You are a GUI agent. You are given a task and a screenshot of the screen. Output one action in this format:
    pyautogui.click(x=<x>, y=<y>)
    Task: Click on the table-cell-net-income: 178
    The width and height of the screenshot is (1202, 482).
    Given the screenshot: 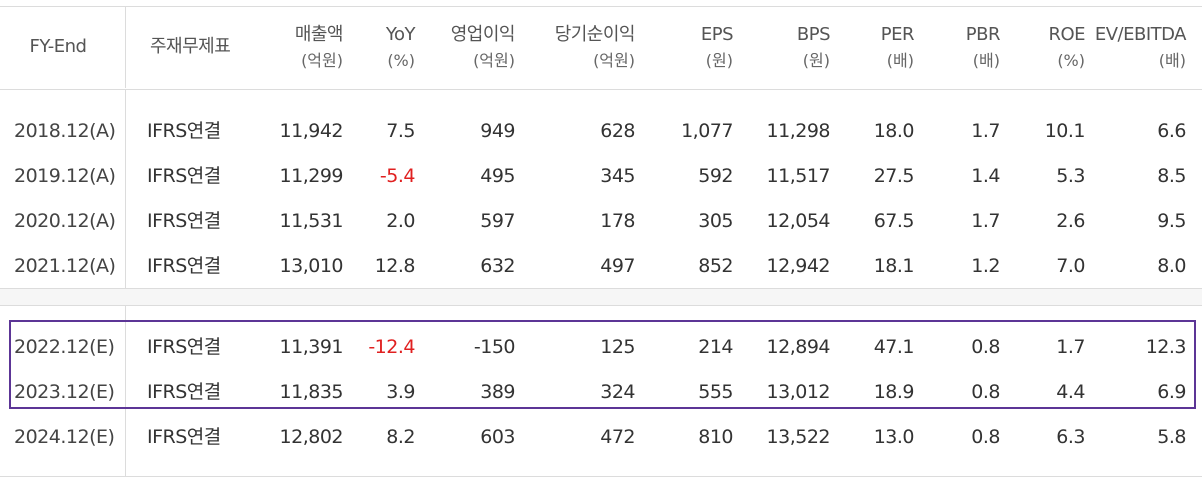 What is the action you would take?
    pyautogui.click(x=617, y=221)
    